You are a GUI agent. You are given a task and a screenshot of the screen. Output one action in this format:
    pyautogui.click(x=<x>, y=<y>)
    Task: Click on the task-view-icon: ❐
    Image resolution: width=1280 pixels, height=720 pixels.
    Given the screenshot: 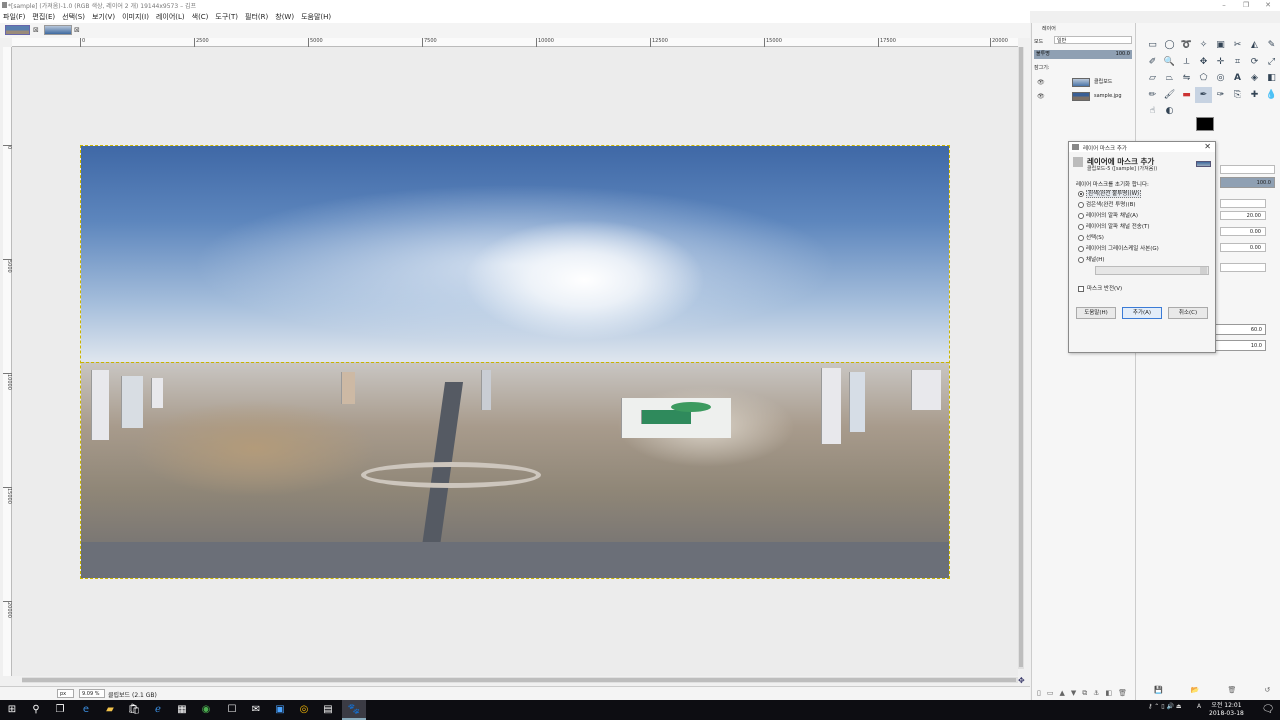 What is the action you would take?
    pyautogui.click(x=60, y=710)
    